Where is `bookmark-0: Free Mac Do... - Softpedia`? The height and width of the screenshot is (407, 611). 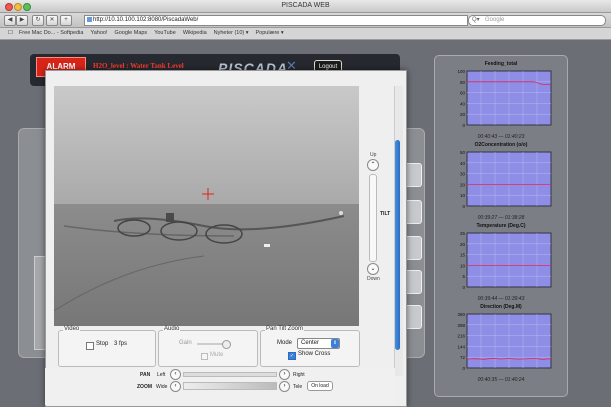 bookmark-0: Free Mac Do... - Softpedia is located at coordinates (51, 33).